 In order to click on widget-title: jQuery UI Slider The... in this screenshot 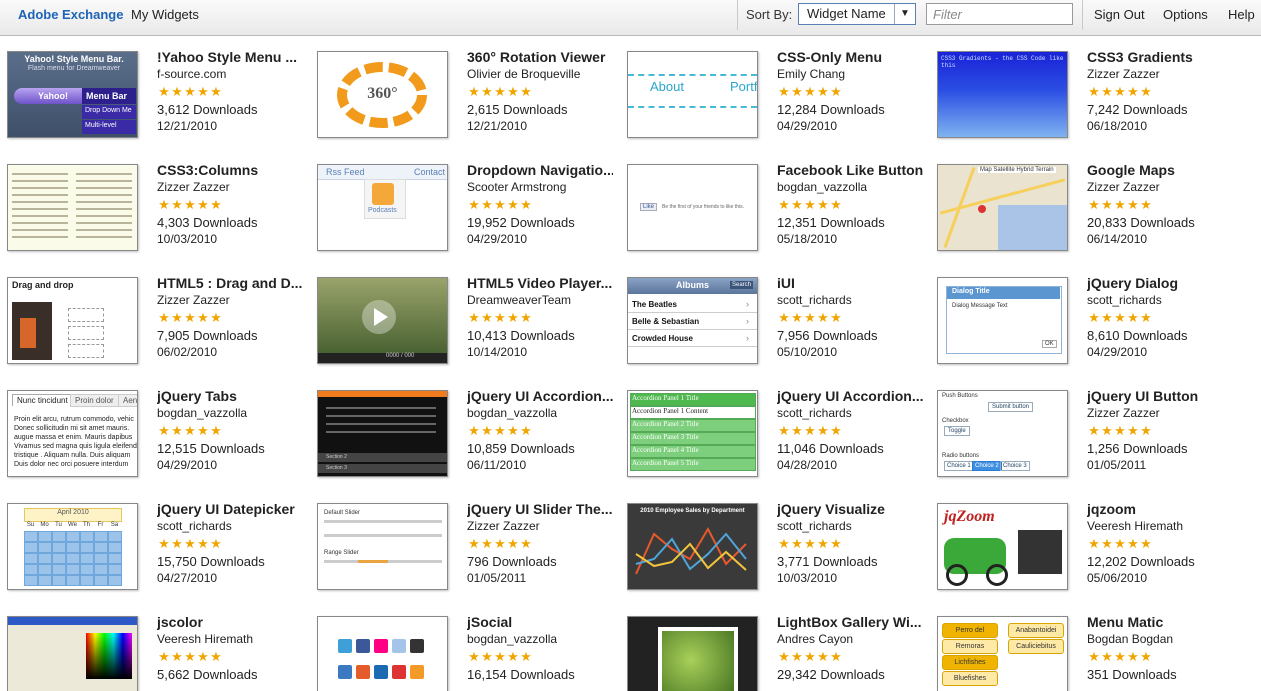, I will do `click(540, 509)`.